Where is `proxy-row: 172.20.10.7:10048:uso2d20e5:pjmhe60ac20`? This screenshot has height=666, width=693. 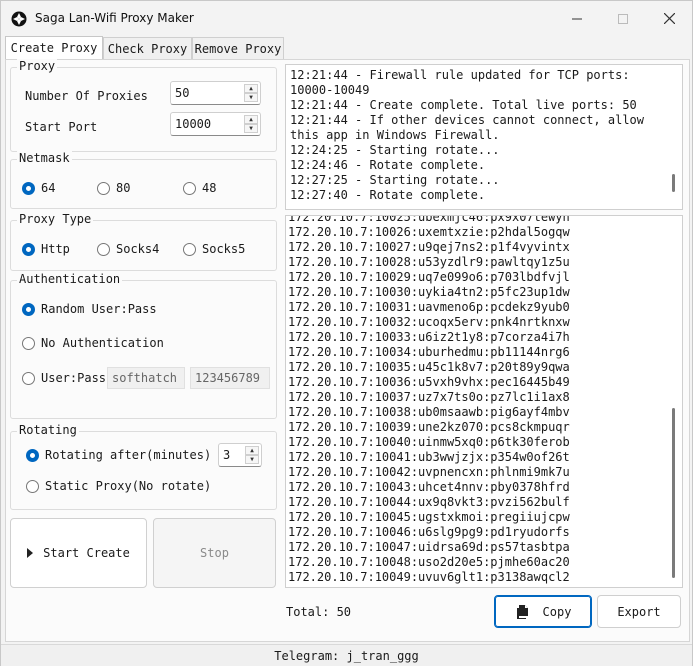 proxy-row: 172.20.10.7:10048:uso2d20e5:pjmhe60ac20 is located at coordinates (429, 562).